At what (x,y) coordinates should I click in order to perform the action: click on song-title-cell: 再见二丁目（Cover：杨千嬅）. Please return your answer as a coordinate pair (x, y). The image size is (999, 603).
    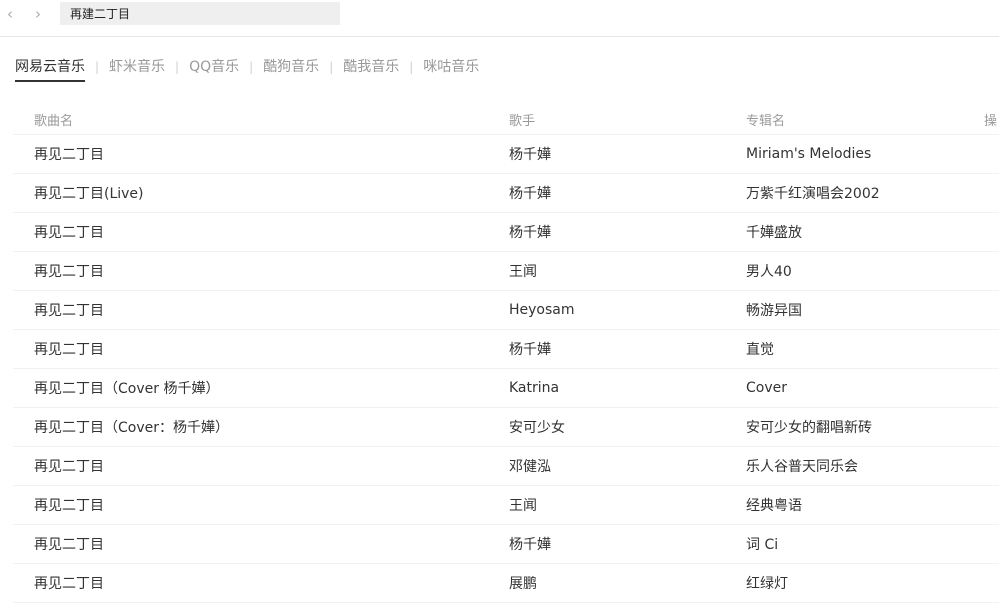
    Looking at the image, I should click on (131, 428).